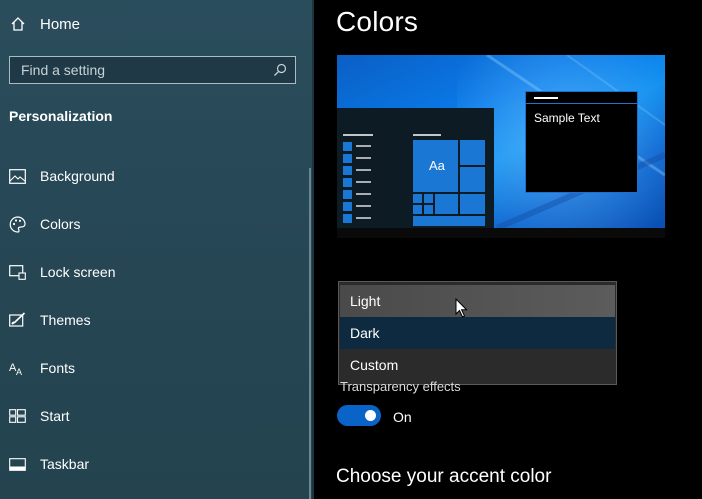 The width and height of the screenshot is (702, 499). I want to click on sidebar-item-label: Fonts, so click(58, 368).